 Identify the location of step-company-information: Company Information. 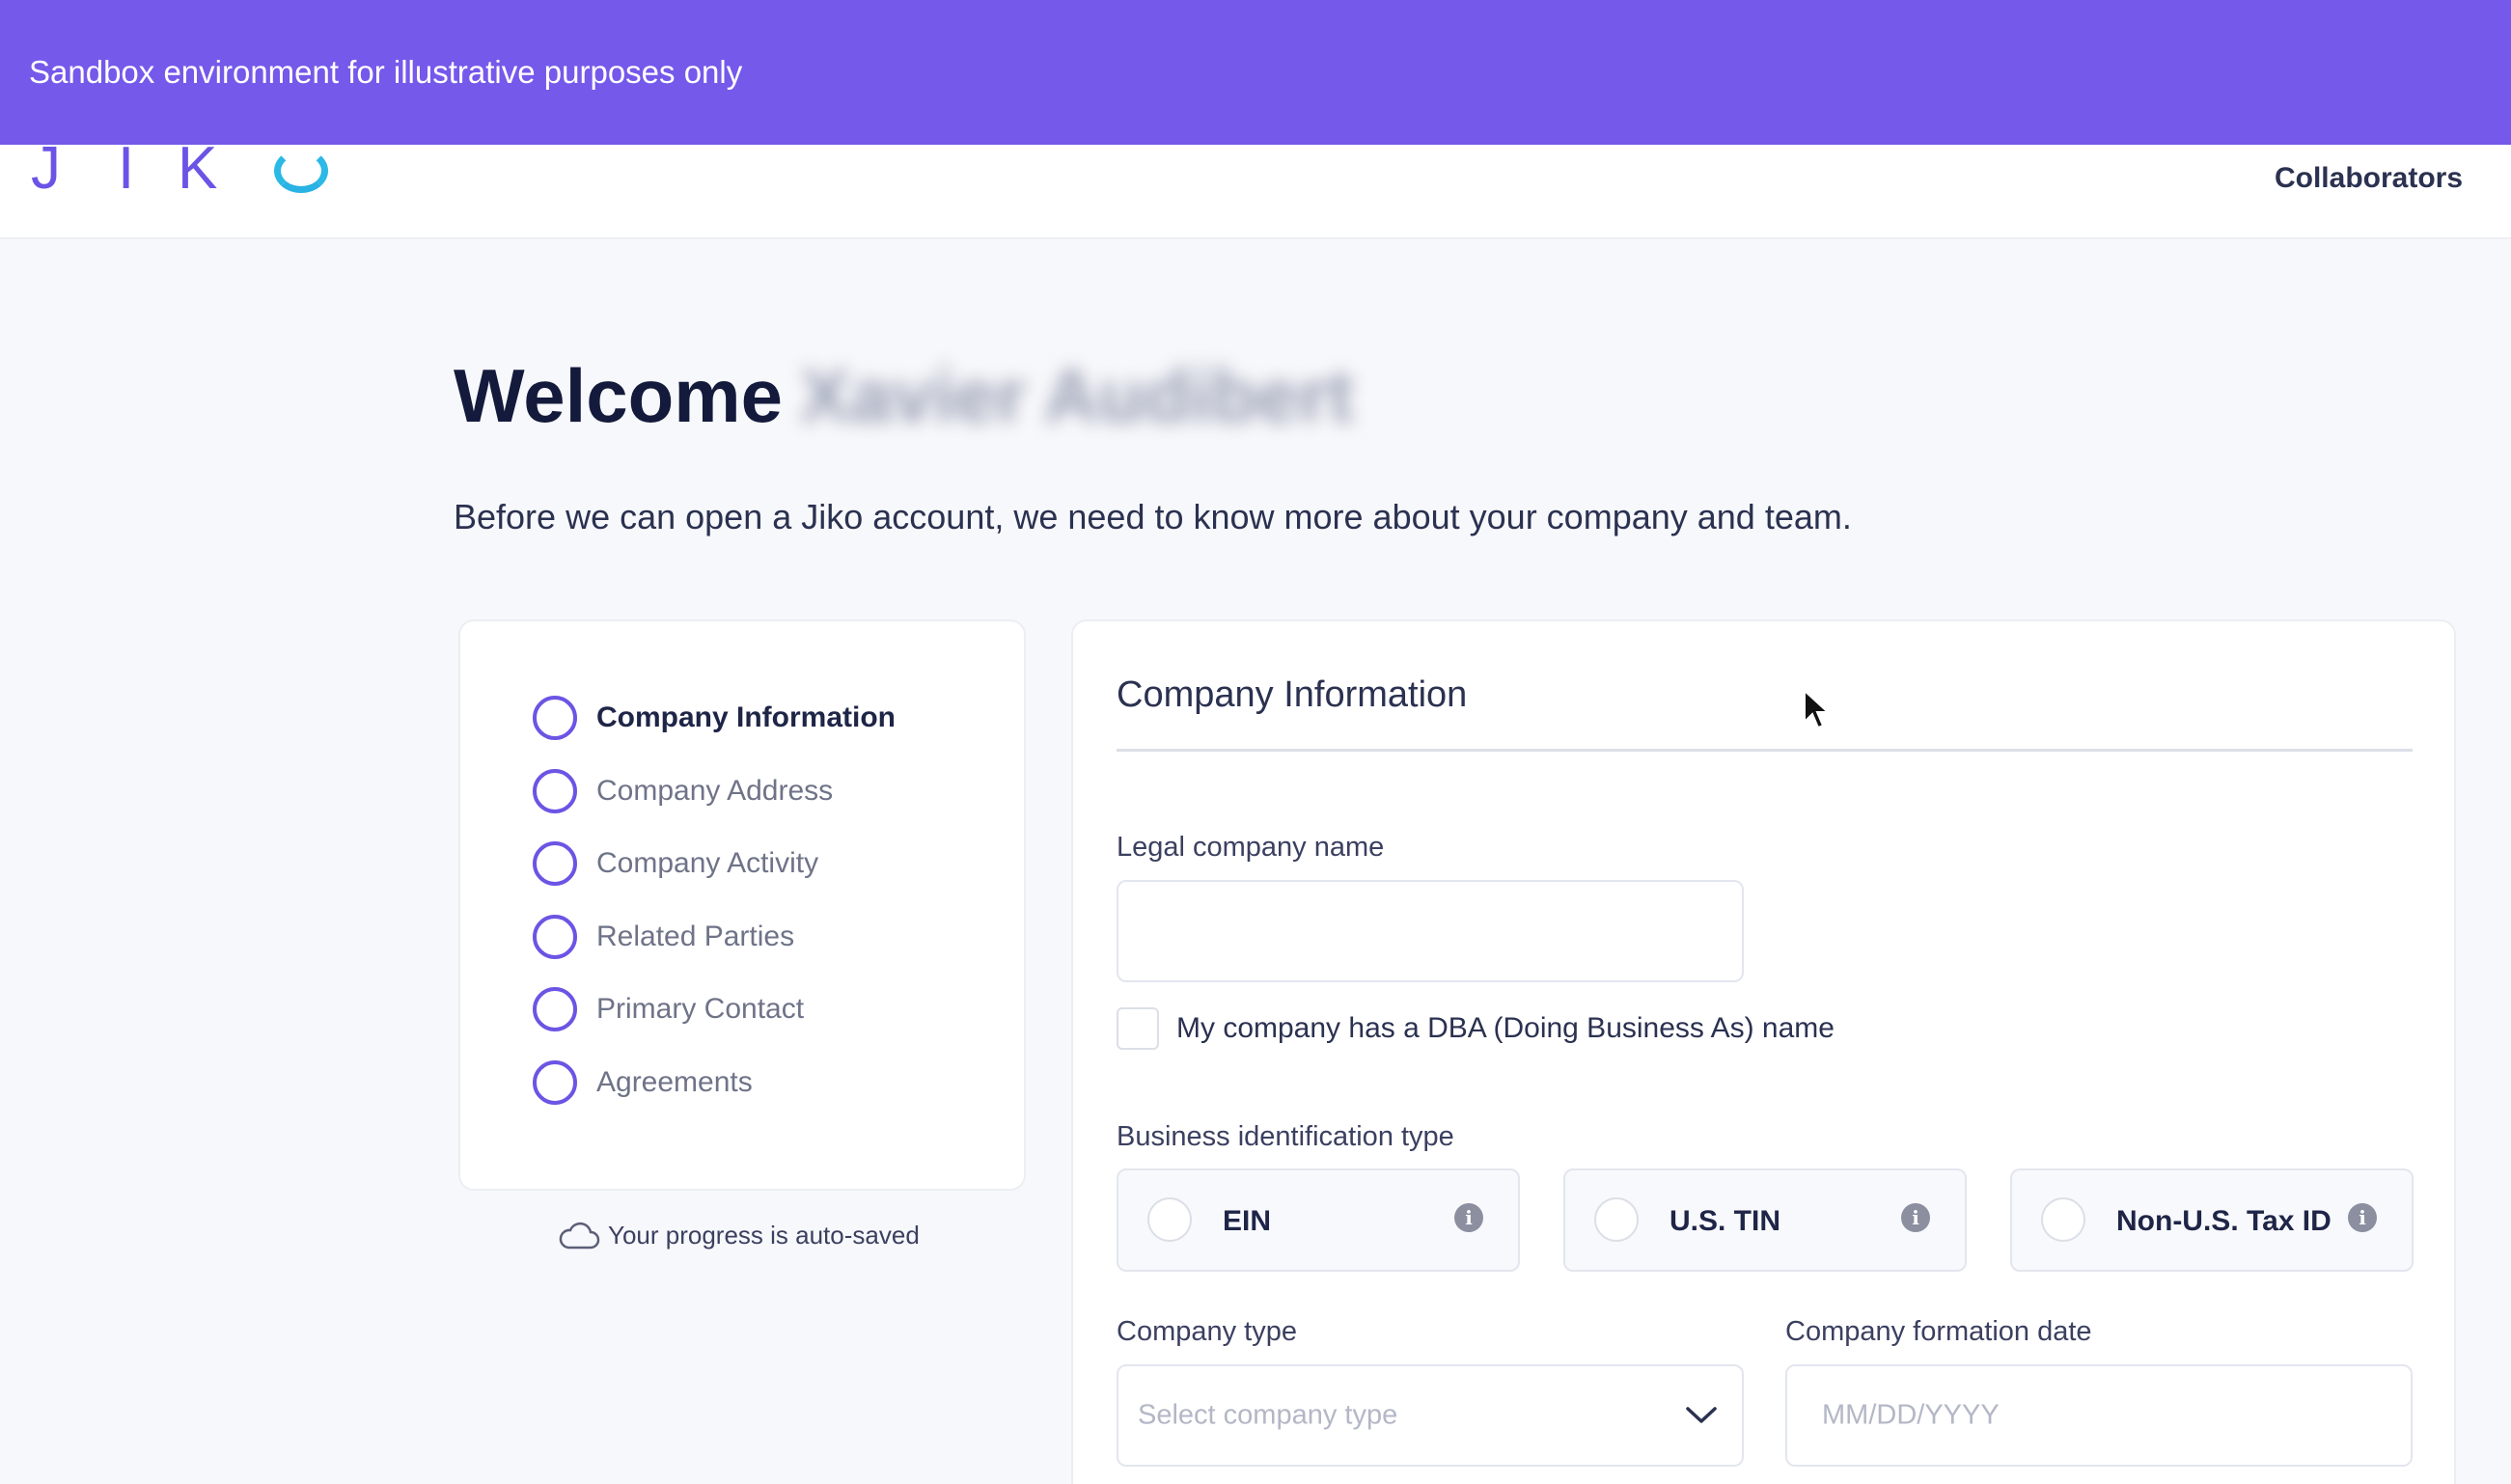
(714, 718).